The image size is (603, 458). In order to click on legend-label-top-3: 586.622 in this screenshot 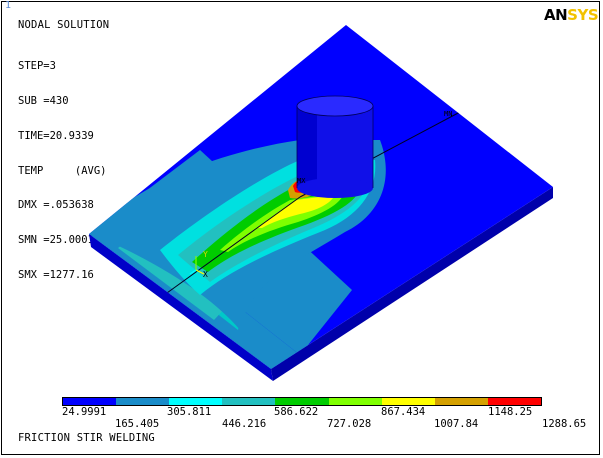, I will do `click(296, 412)`.